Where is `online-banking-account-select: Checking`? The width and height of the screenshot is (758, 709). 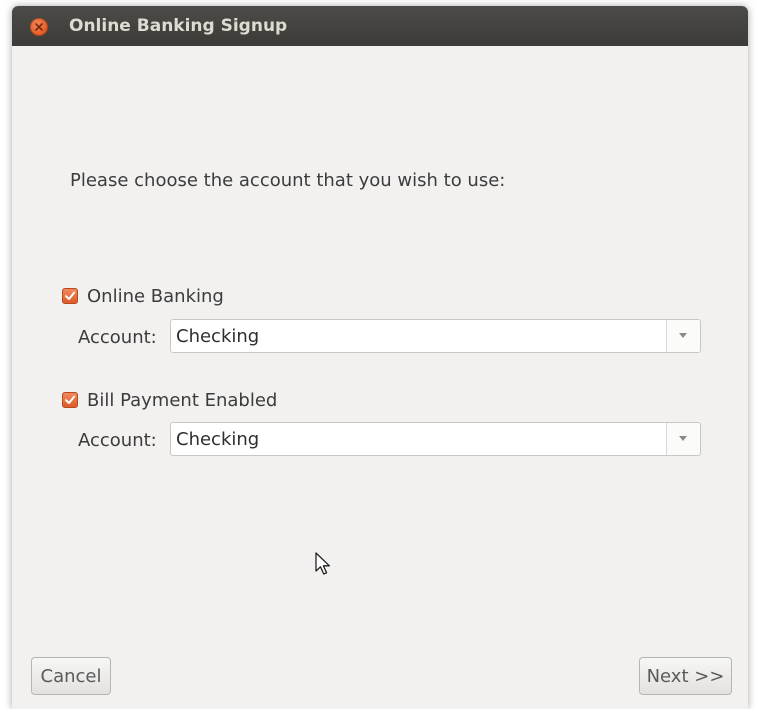 online-banking-account-select: Checking is located at coordinates (435, 336).